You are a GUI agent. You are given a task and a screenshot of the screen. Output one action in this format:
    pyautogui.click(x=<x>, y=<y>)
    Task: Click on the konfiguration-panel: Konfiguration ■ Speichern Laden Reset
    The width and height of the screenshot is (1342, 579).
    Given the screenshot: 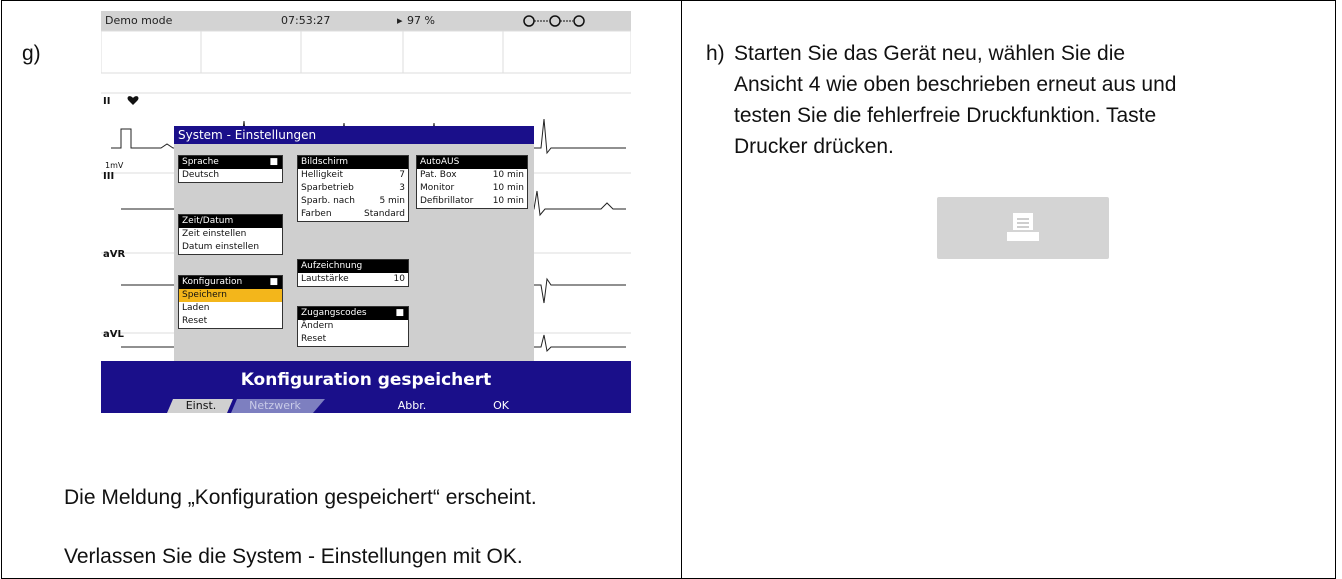 What is the action you would take?
    pyautogui.click(x=230, y=302)
    